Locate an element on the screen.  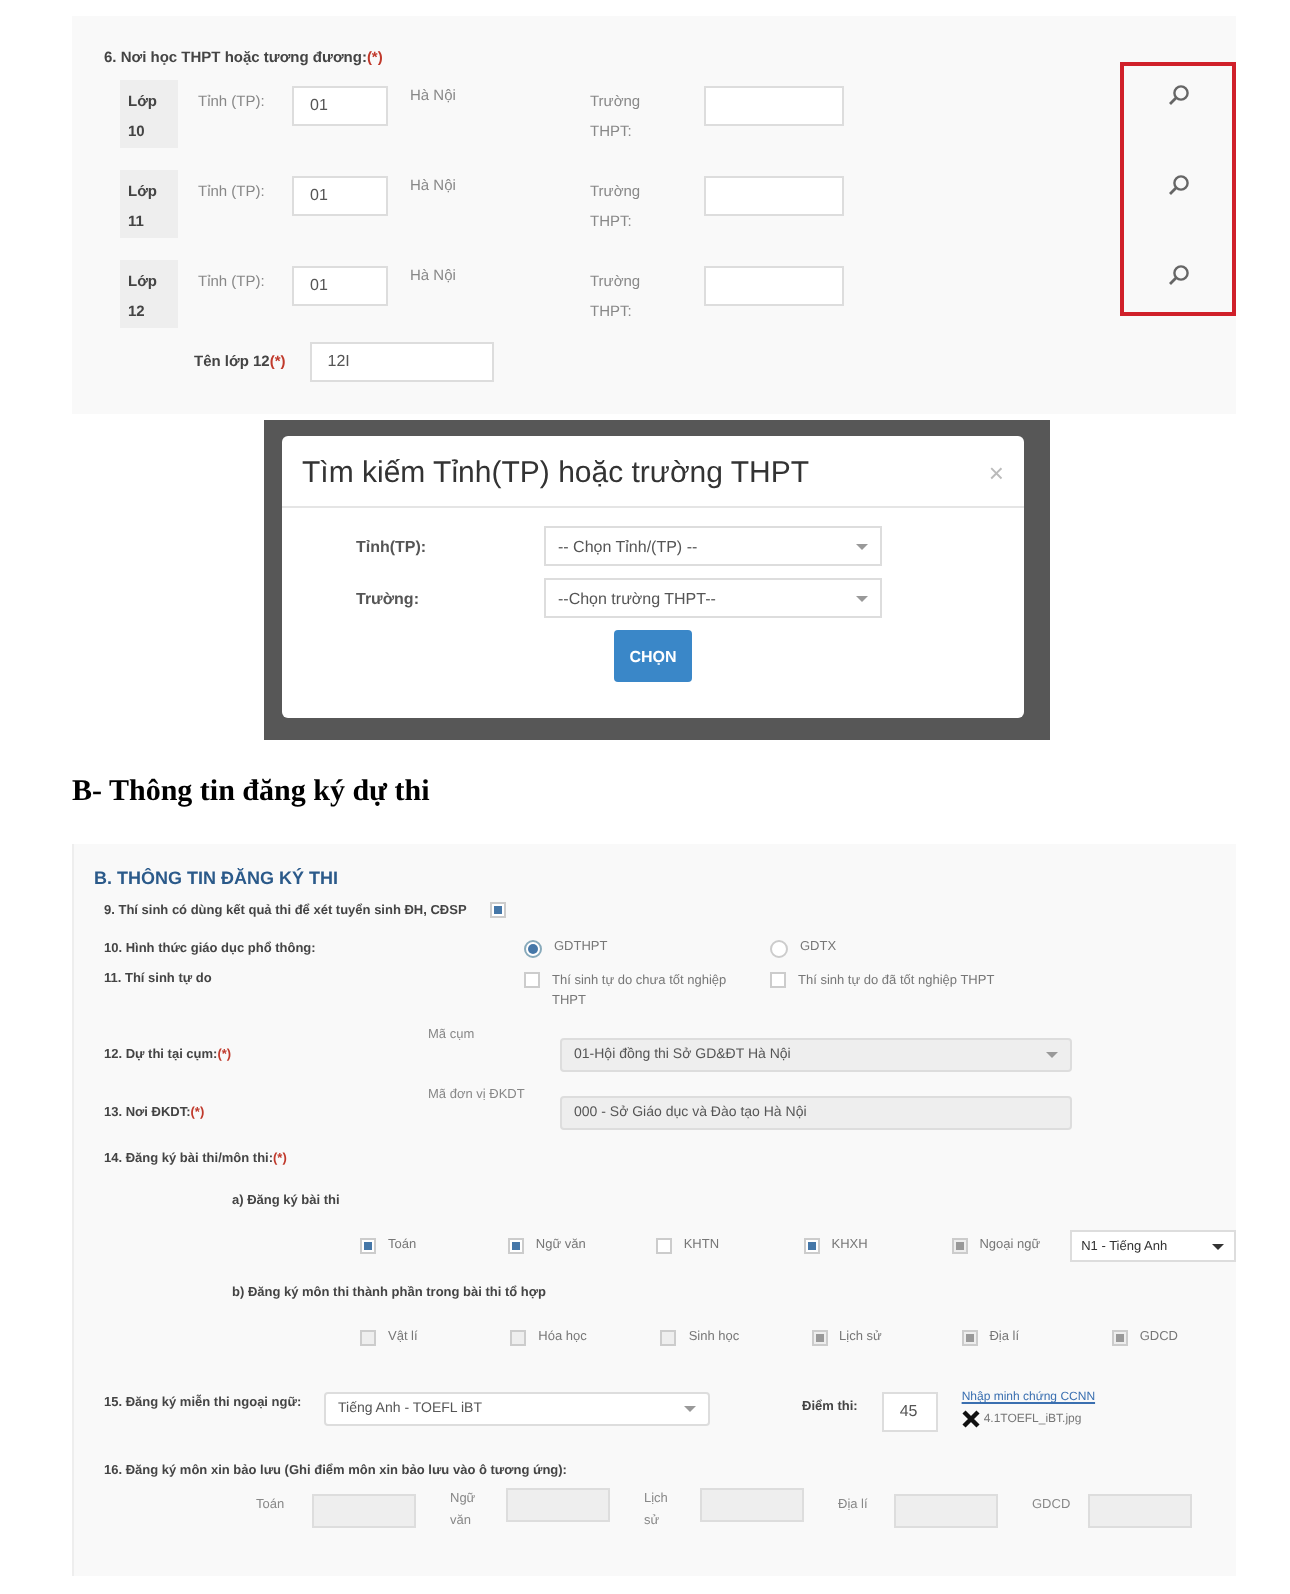
delete-icon is located at coordinates (970, 1419).